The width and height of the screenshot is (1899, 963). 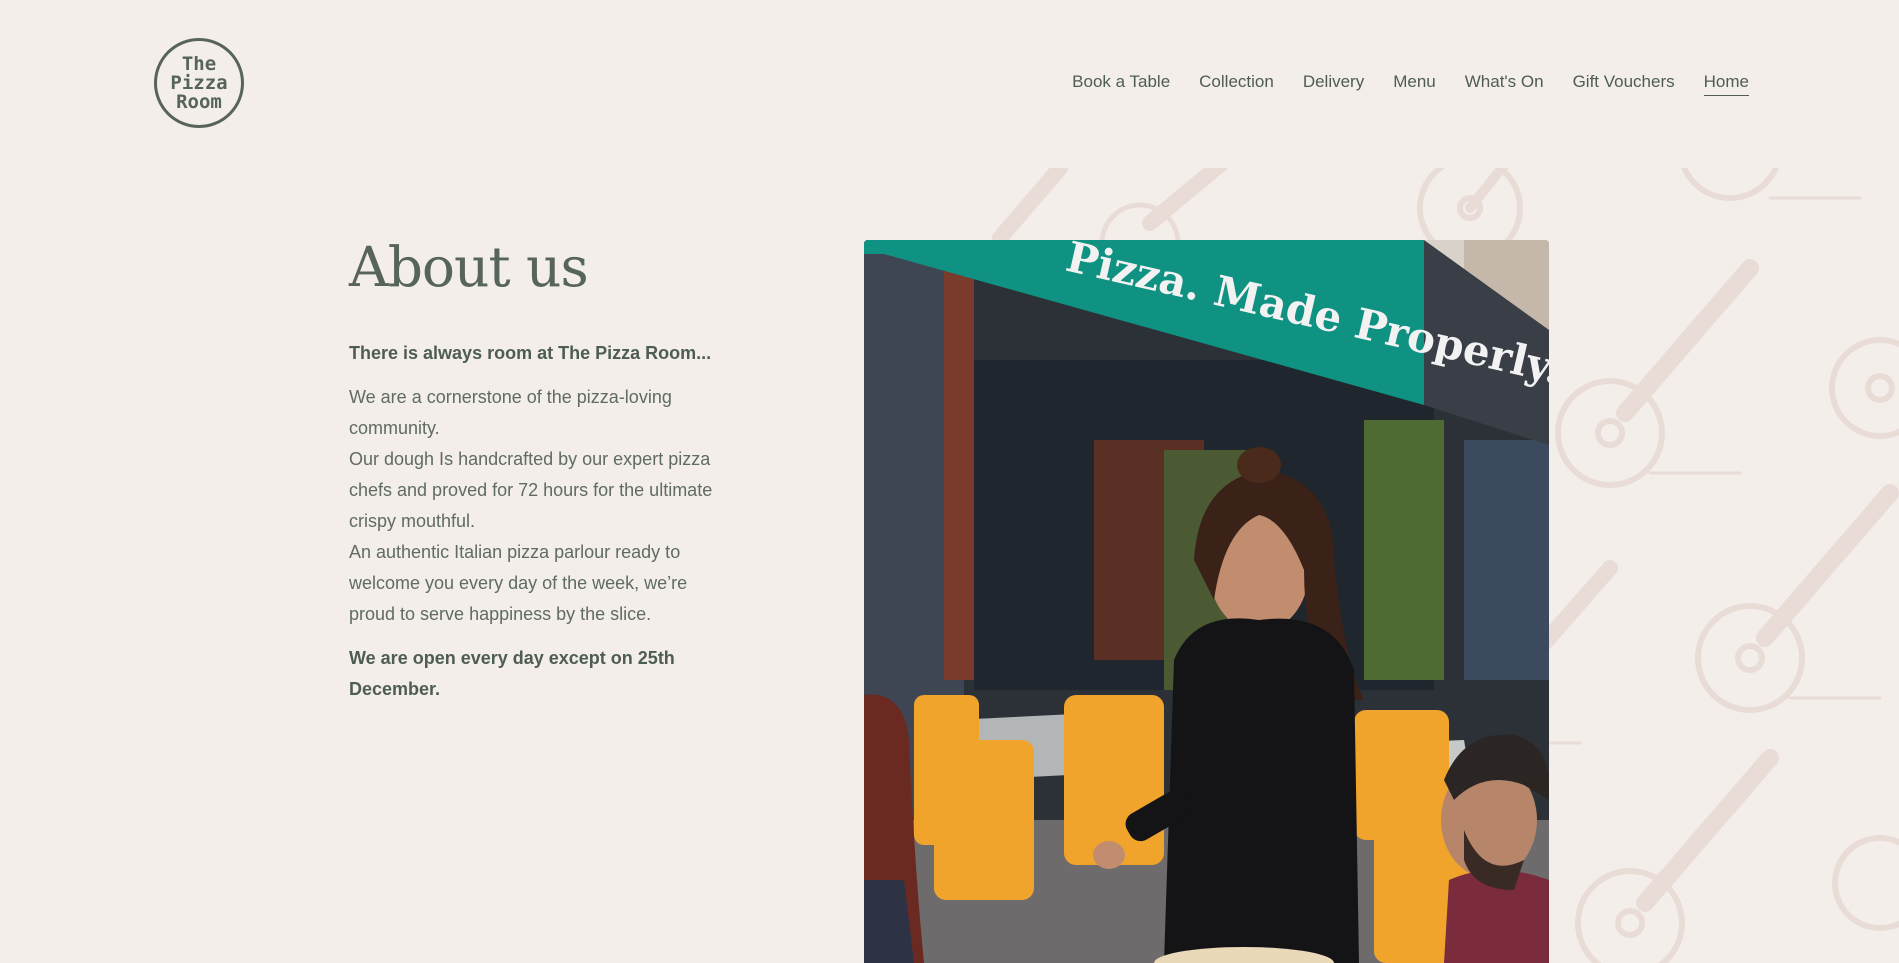 I want to click on logo-line-3: Room, so click(x=199, y=101).